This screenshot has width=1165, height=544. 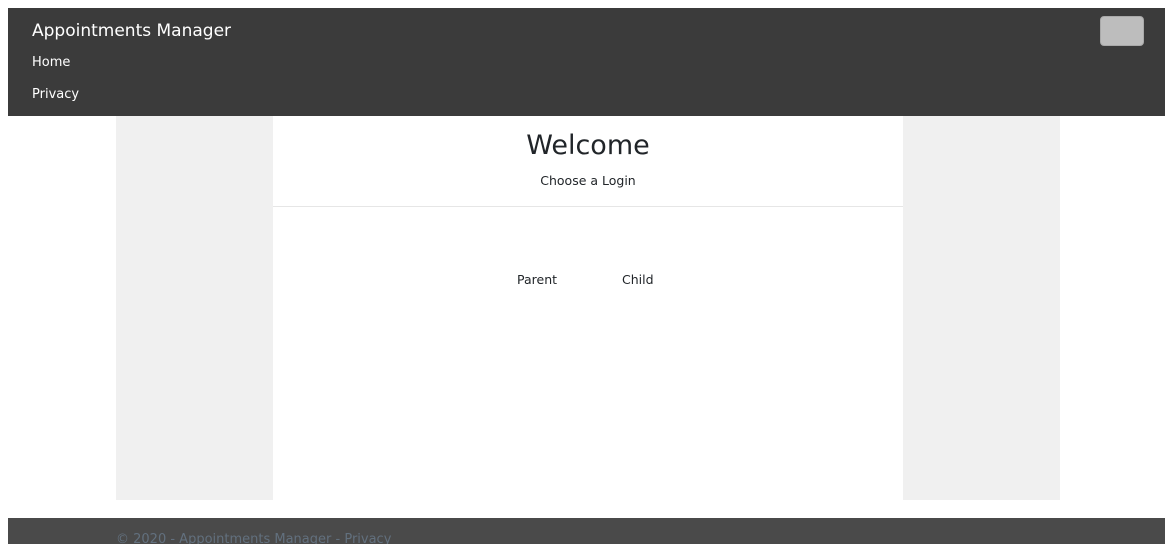 I want to click on nav-home-link: Home, so click(x=51, y=63).